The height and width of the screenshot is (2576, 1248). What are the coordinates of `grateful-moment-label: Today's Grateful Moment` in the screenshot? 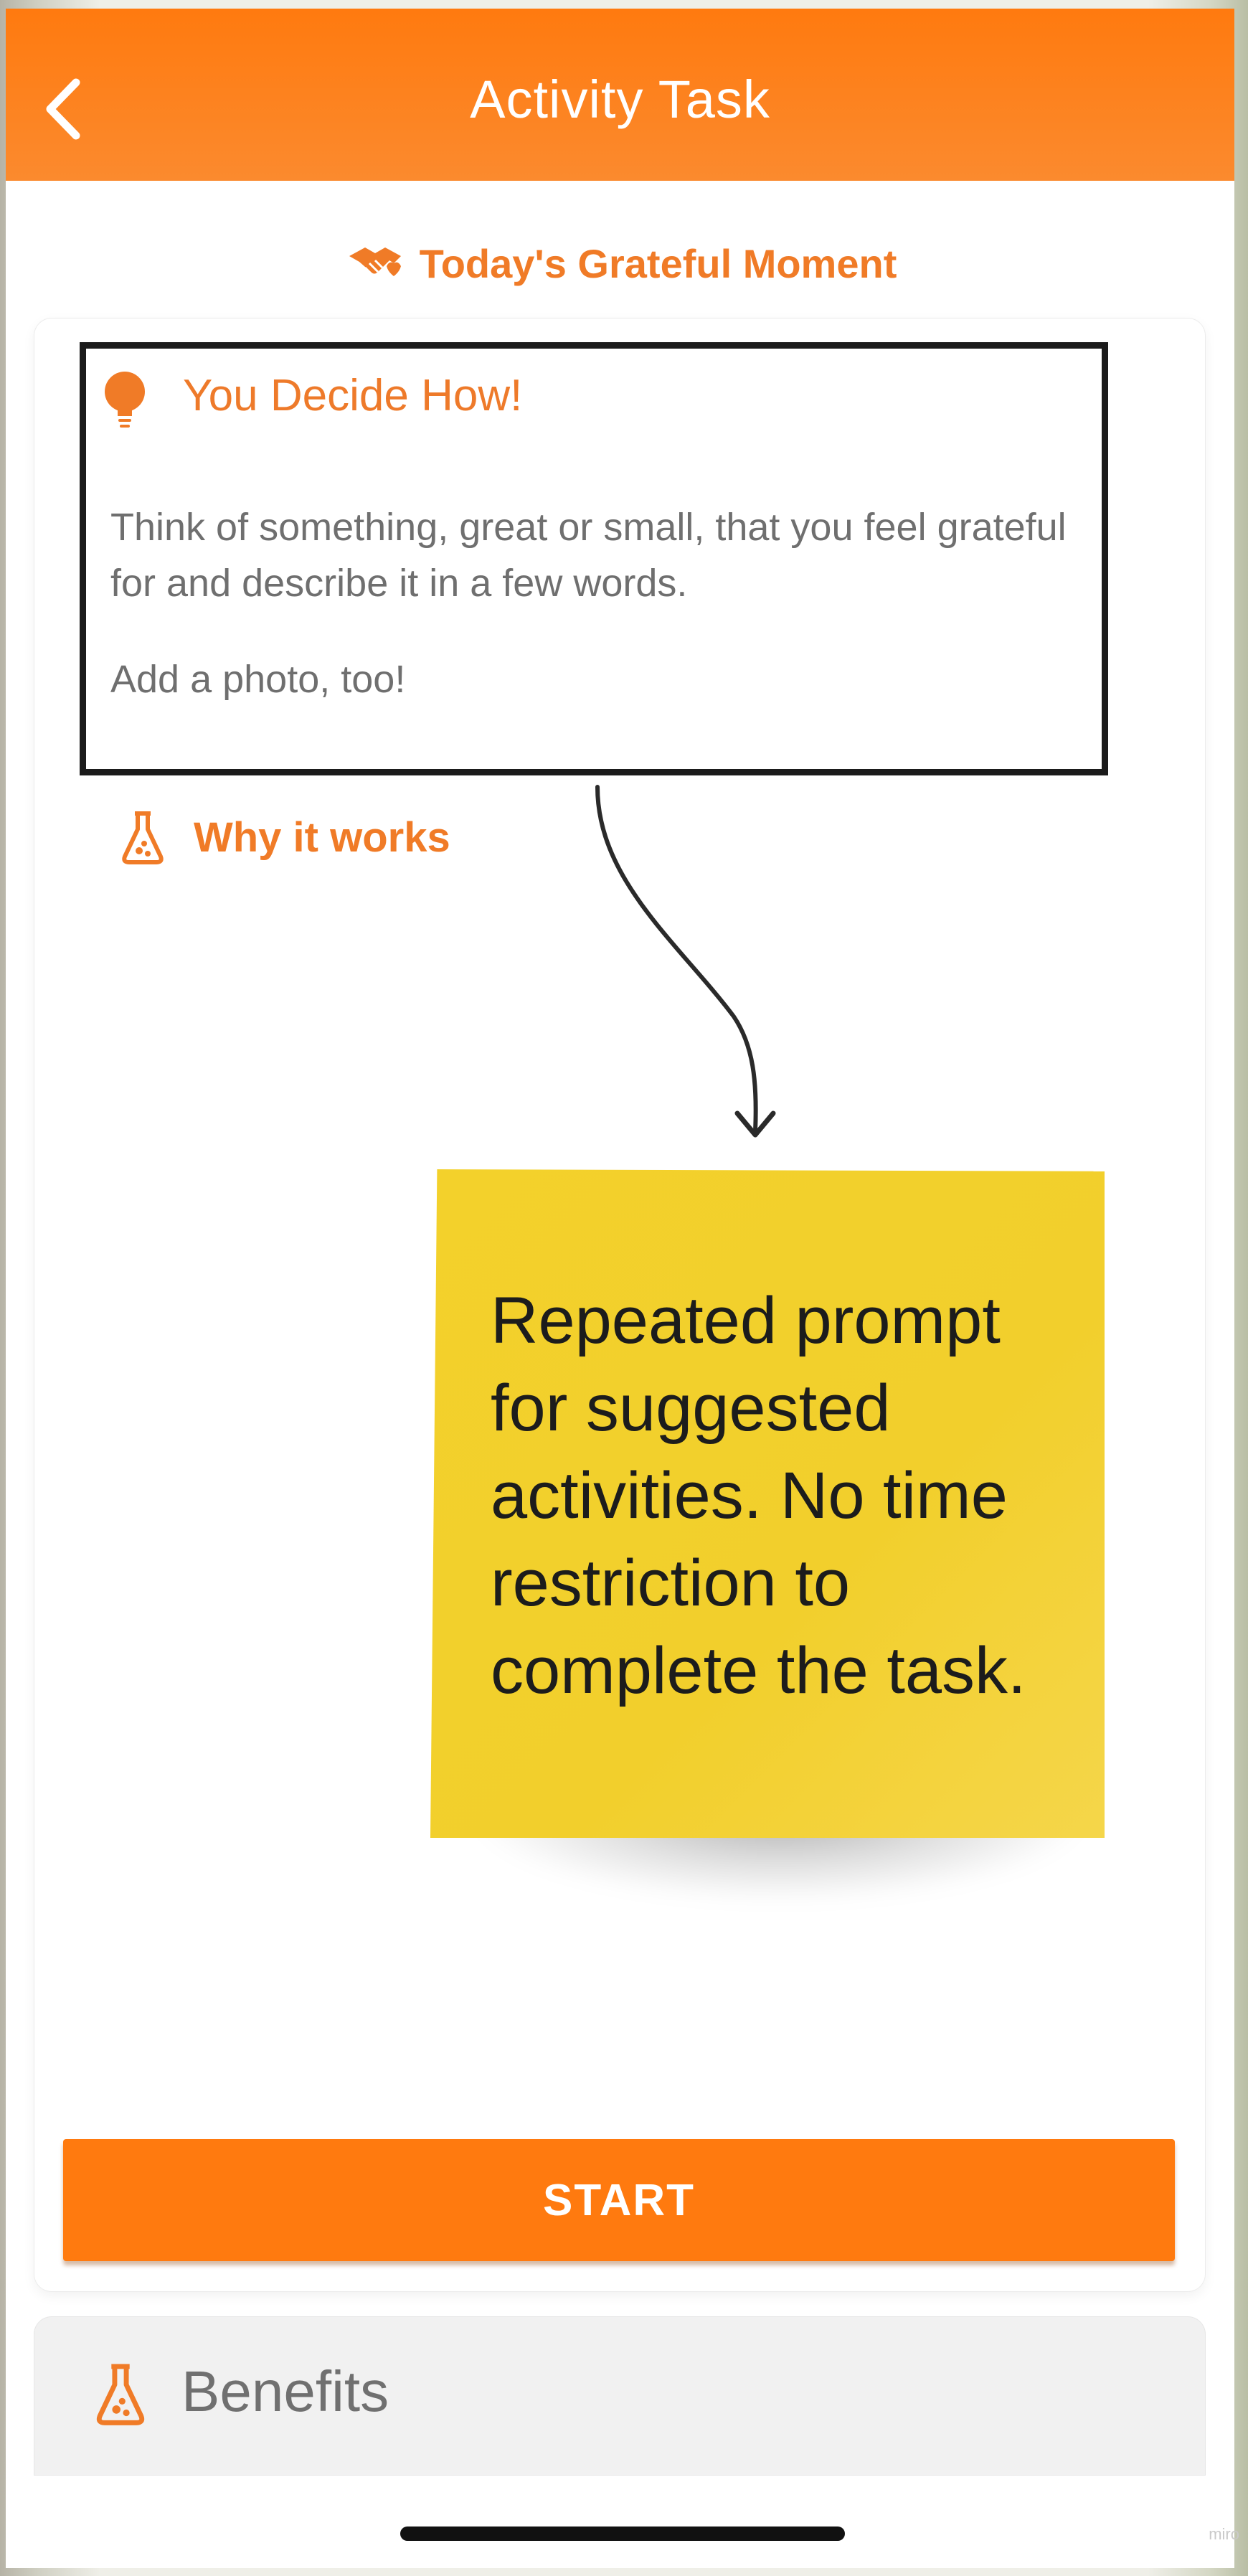 It's located at (658, 263).